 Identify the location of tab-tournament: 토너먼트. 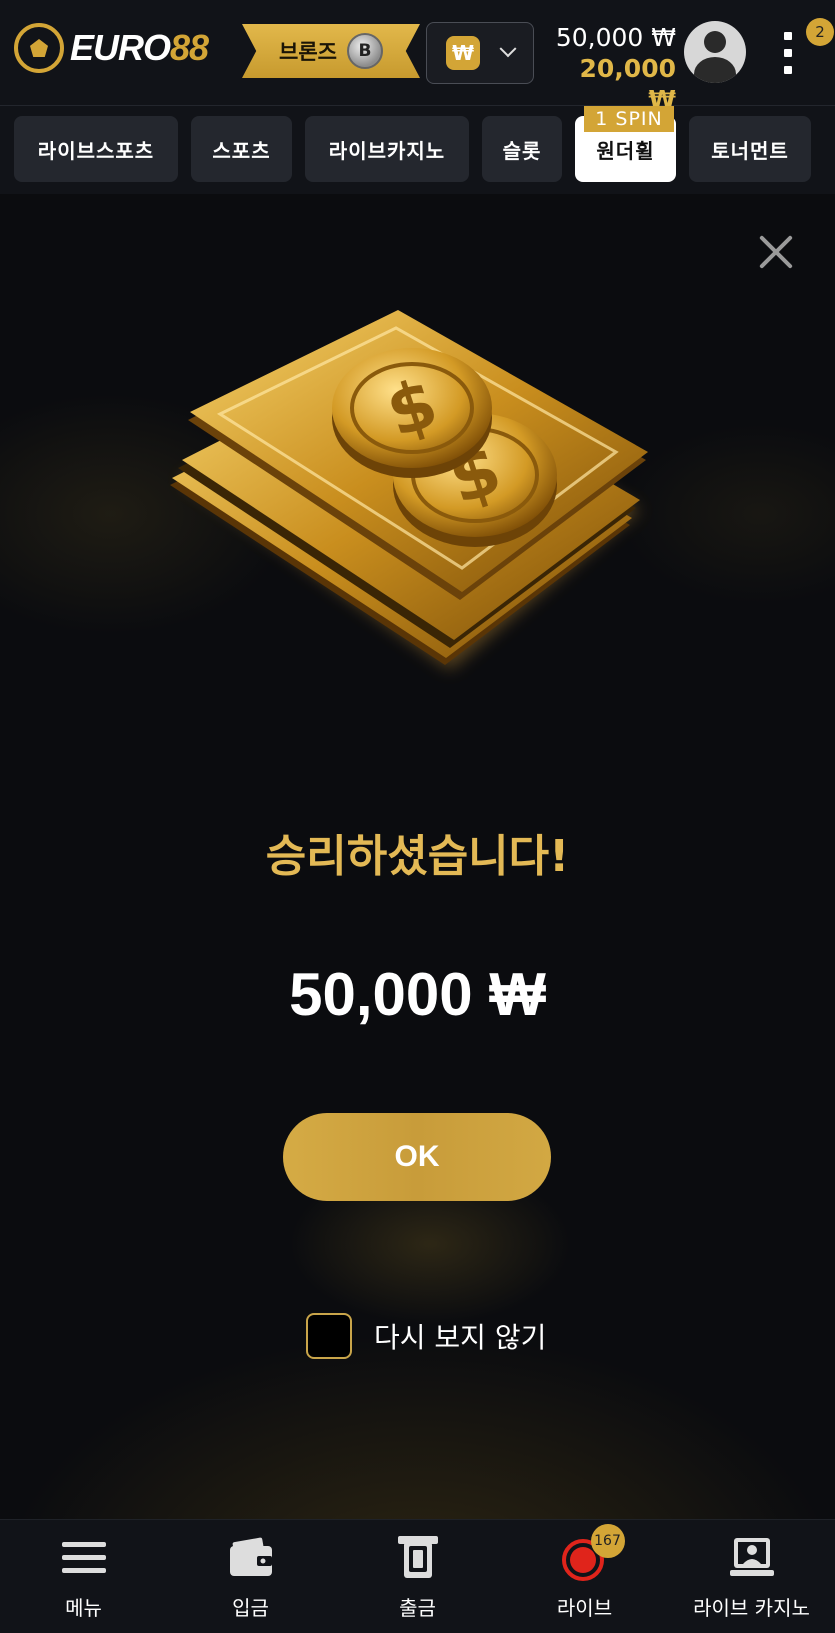
(750, 149).